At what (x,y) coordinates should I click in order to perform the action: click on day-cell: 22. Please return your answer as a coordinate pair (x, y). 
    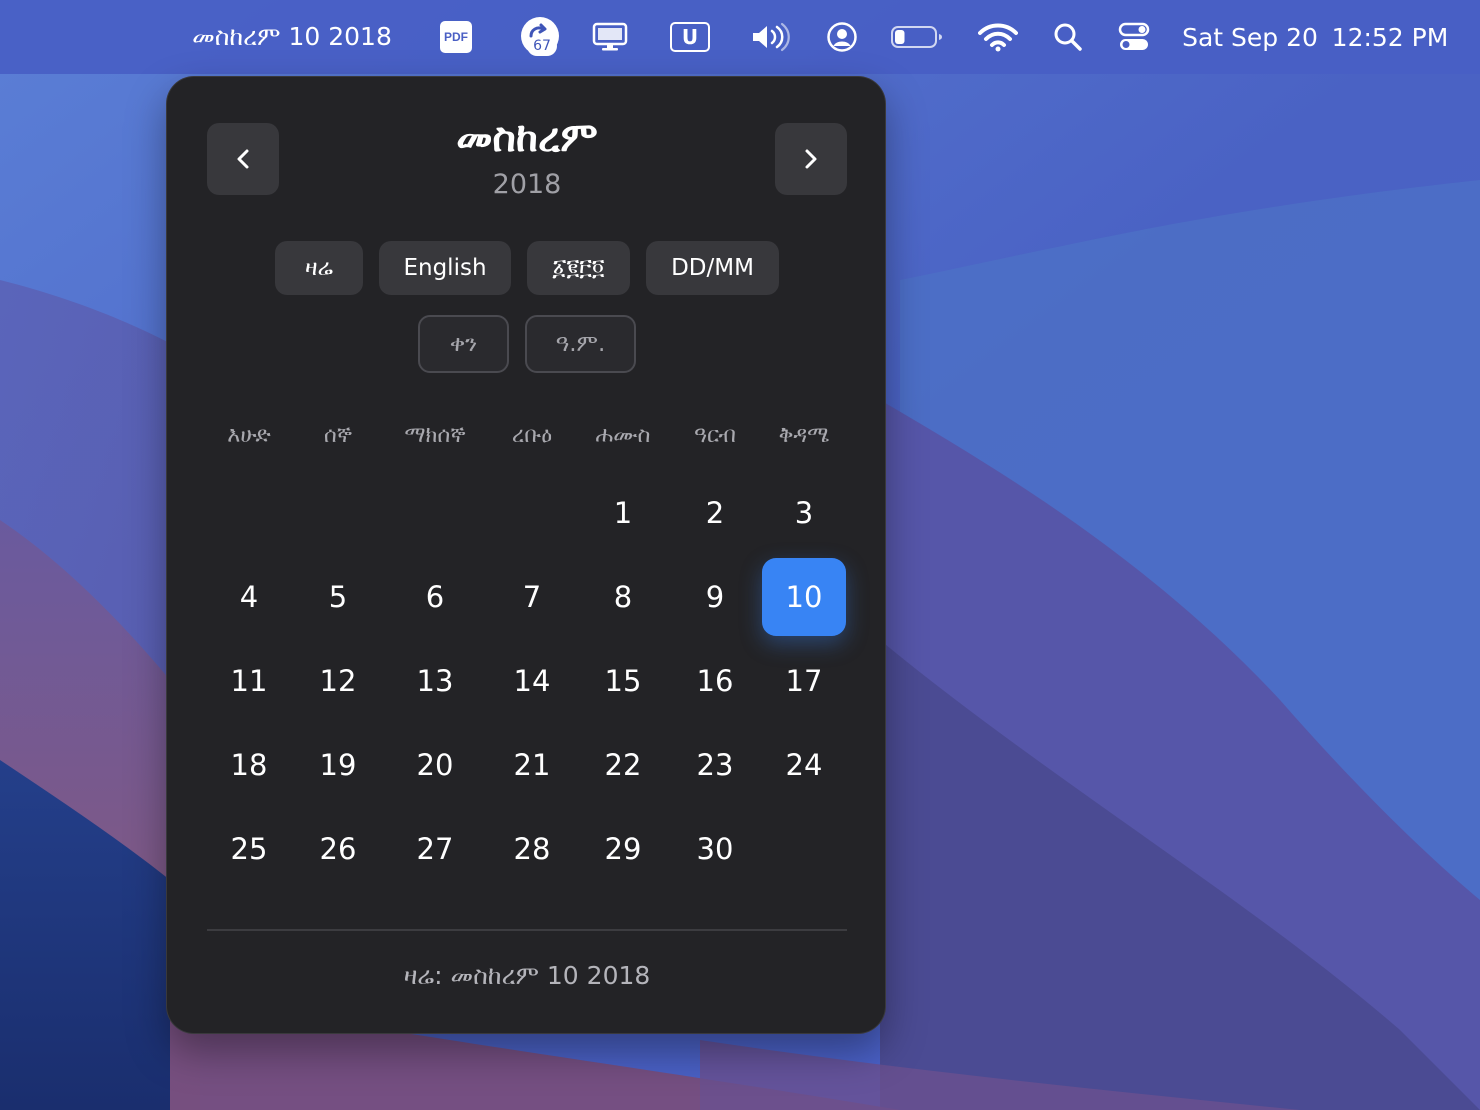
    Looking at the image, I should click on (623, 765).